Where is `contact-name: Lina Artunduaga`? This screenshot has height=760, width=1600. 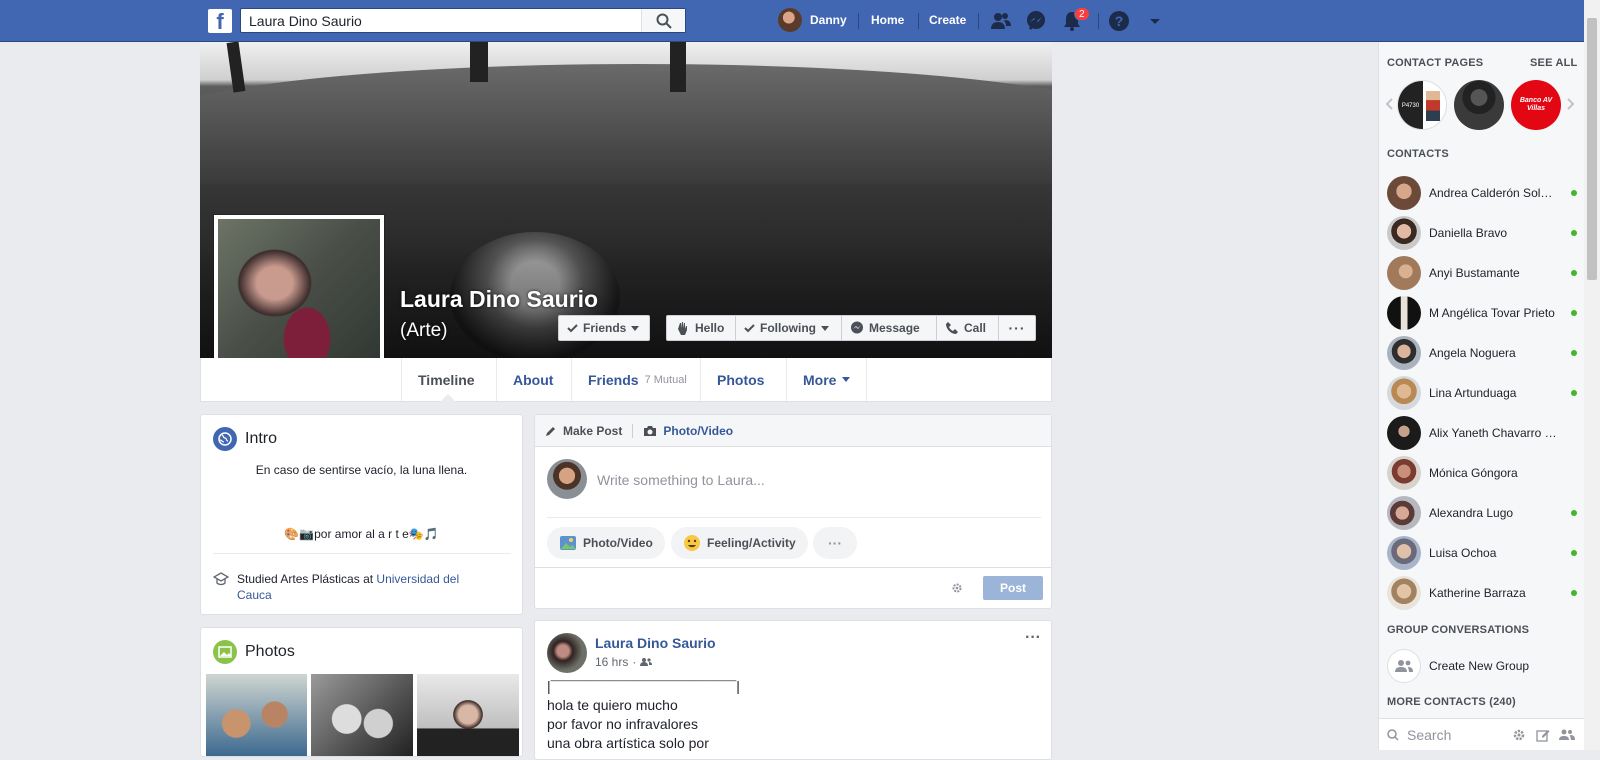 contact-name: Lina Artunduaga is located at coordinates (1473, 393).